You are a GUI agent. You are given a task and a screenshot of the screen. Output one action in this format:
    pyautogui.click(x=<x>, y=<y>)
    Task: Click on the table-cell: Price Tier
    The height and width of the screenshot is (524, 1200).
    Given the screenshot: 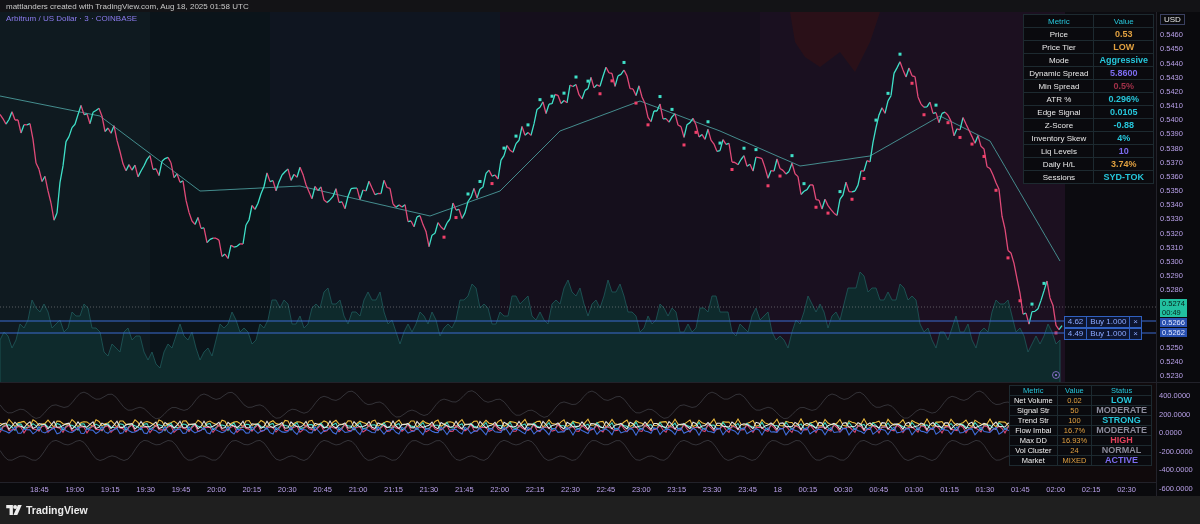 What is the action you would take?
    pyautogui.click(x=1058, y=47)
    